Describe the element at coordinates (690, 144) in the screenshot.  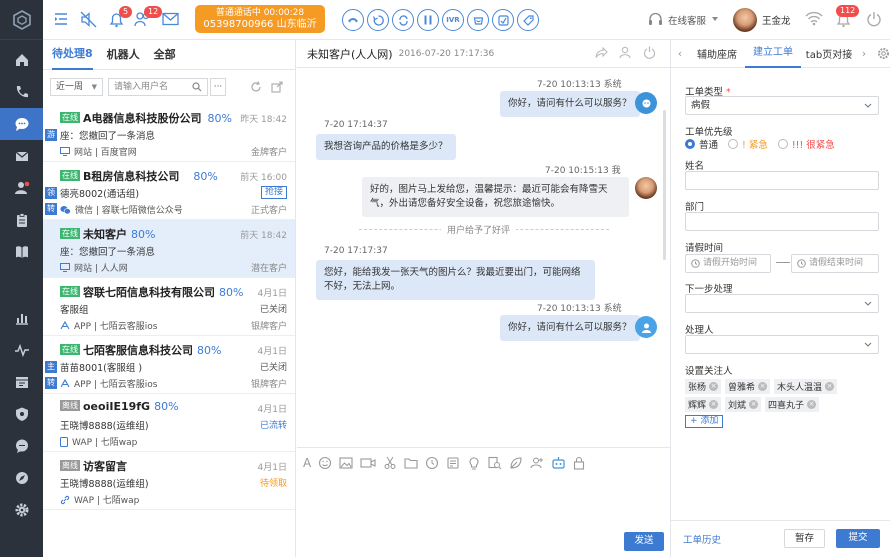
I see `radio-checked` at that location.